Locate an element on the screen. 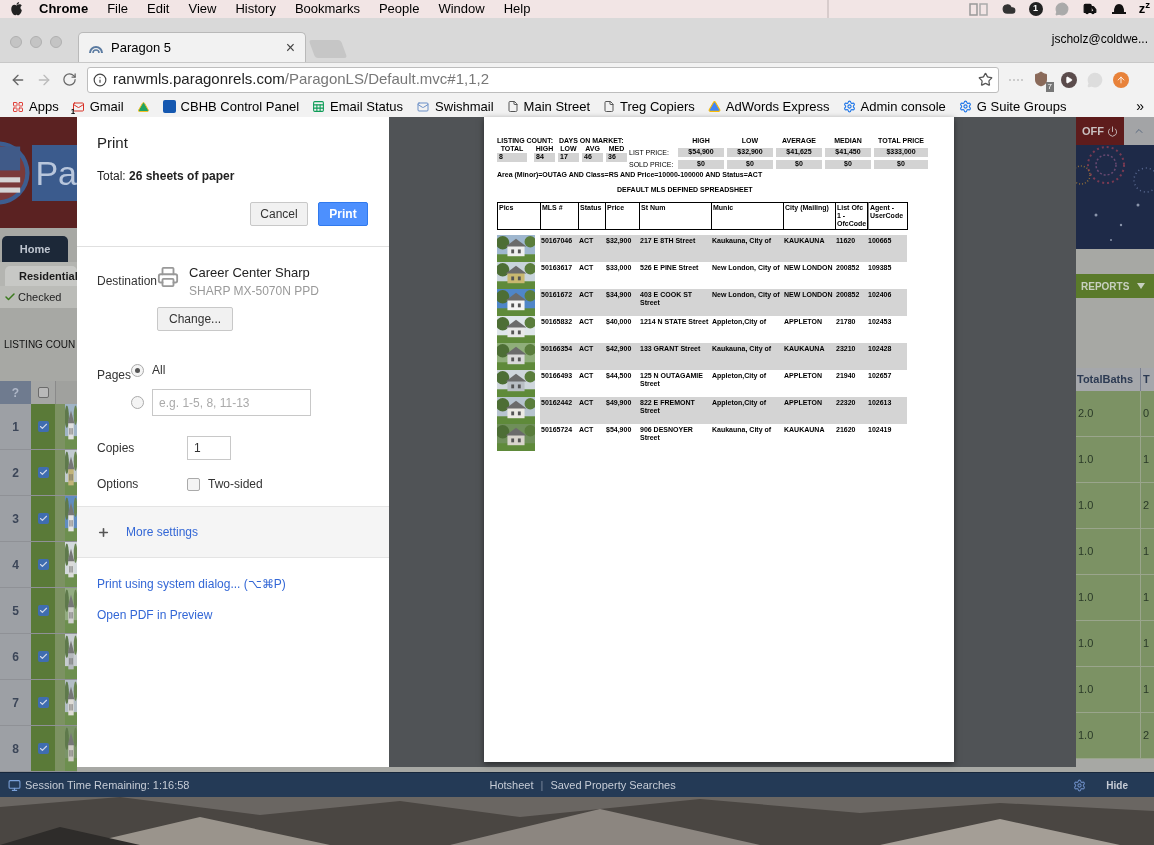  bookmark-star-icon is located at coordinates (985, 79).